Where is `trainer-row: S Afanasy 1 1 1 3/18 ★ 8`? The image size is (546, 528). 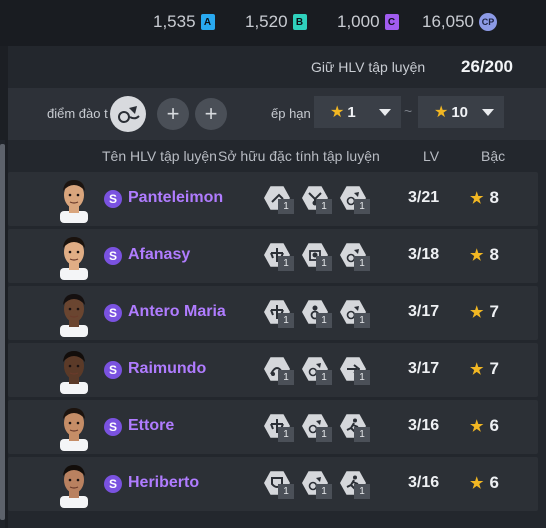
trainer-row: S Afanasy 1 1 1 3/18 ★ 8 is located at coordinates (273, 256).